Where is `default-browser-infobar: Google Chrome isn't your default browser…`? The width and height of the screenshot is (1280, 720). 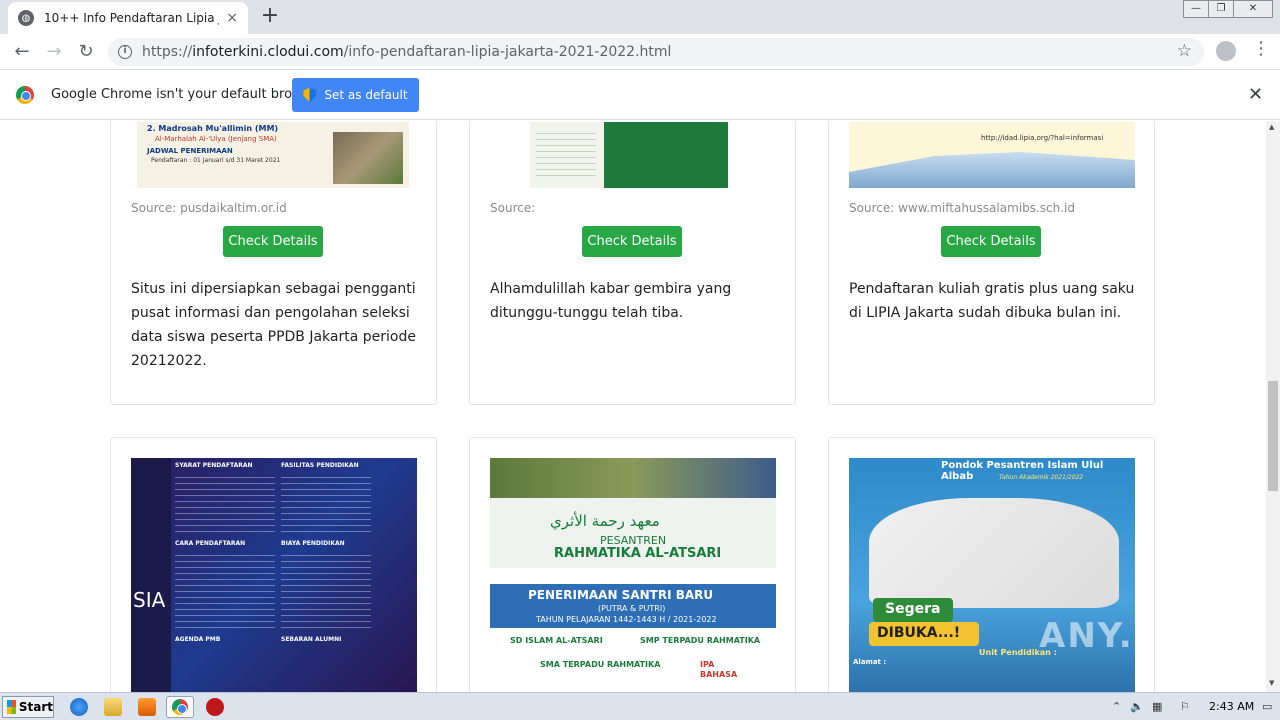
default-browser-infobar: Google Chrome isn't your default browser… is located at coordinates (640, 95).